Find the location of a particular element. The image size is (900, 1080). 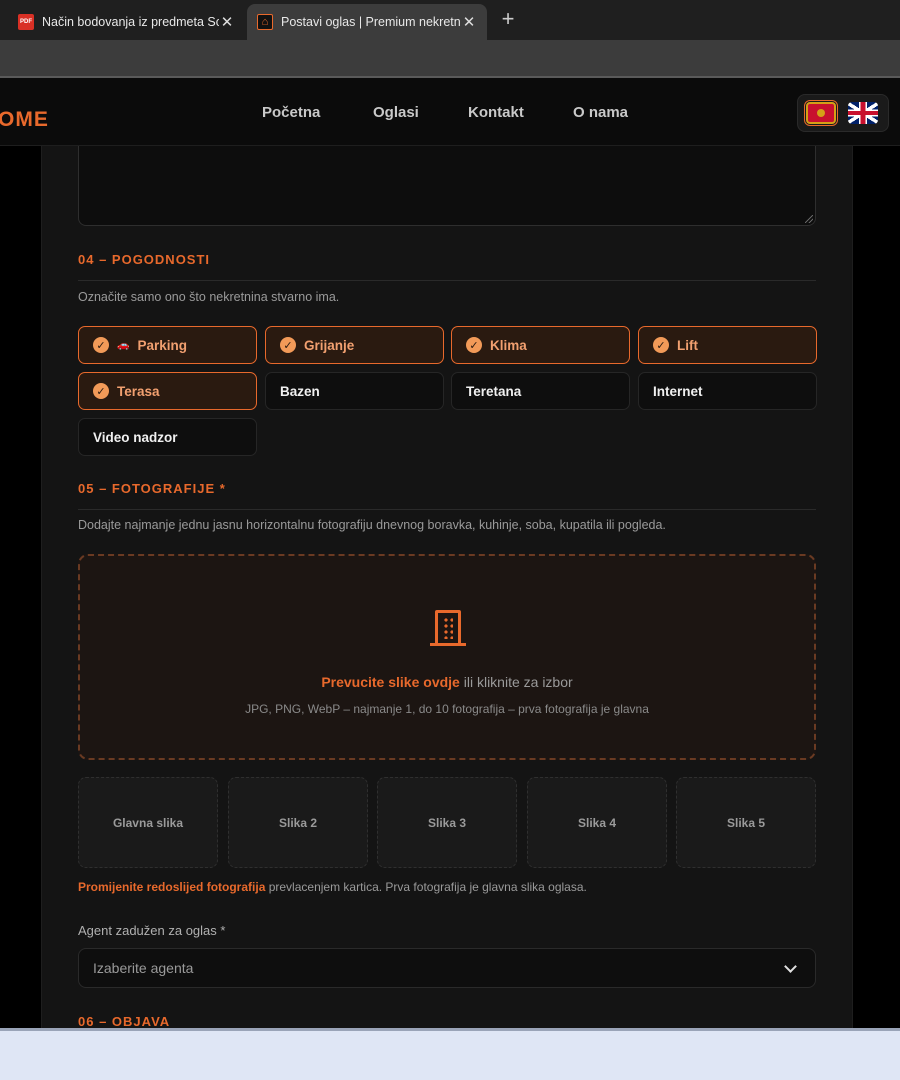

section-title-amenities: 04 – POGODNOSTI is located at coordinates (144, 259).